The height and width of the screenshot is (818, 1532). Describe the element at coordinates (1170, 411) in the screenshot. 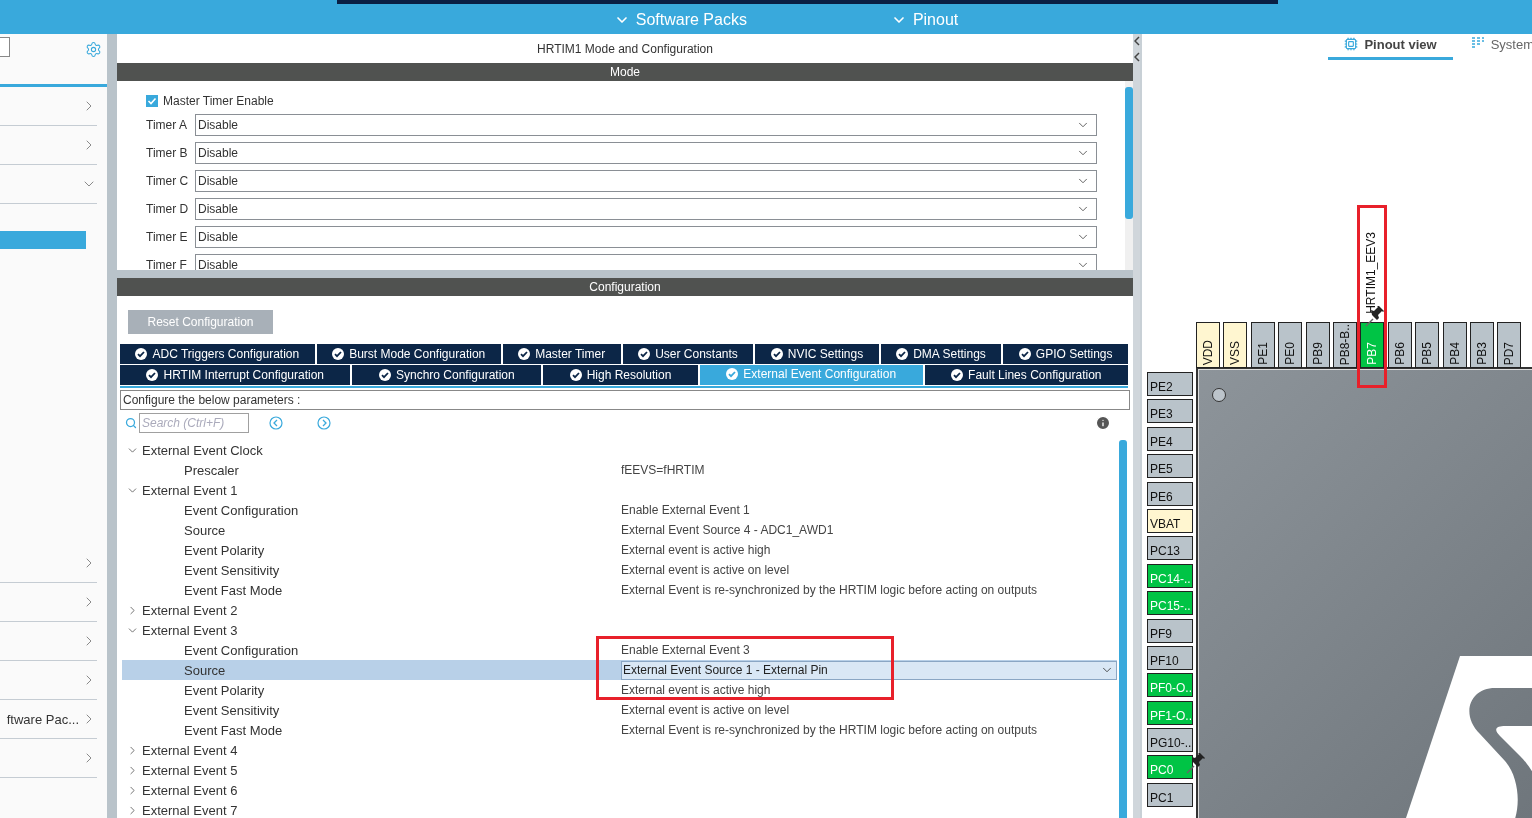

I see `chip-pin: PE3` at that location.